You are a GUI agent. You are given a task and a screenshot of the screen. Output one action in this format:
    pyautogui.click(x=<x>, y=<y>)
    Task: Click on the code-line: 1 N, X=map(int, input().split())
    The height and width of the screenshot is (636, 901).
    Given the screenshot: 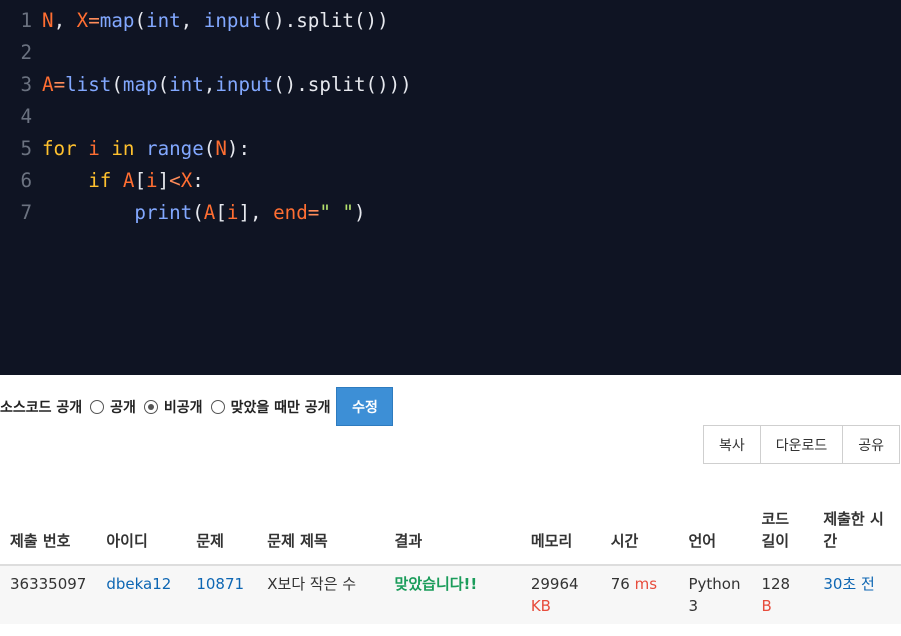 What is the action you would take?
    pyautogui.click(x=194, y=21)
    